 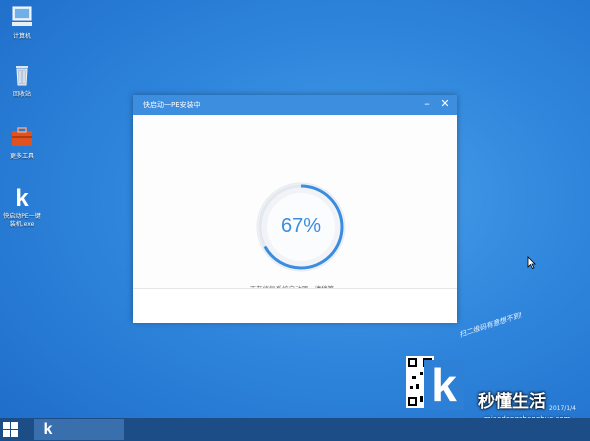 I want to click on desktop-icon-label: 更多工具, so click(x=21, y=156).